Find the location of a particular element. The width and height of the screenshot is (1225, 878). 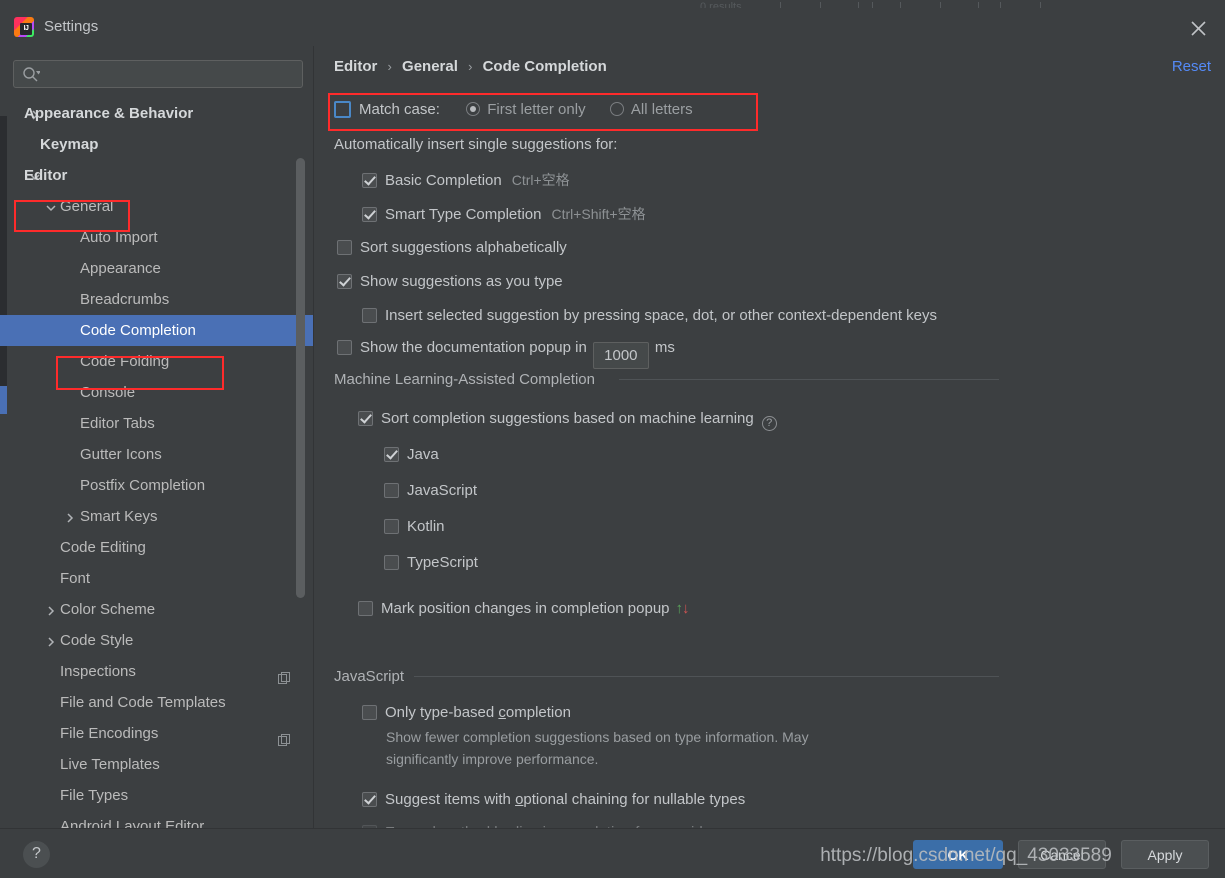

sidebar-item-breadcrumbs: Breadcrumbs is located at coordinates (156, 299).